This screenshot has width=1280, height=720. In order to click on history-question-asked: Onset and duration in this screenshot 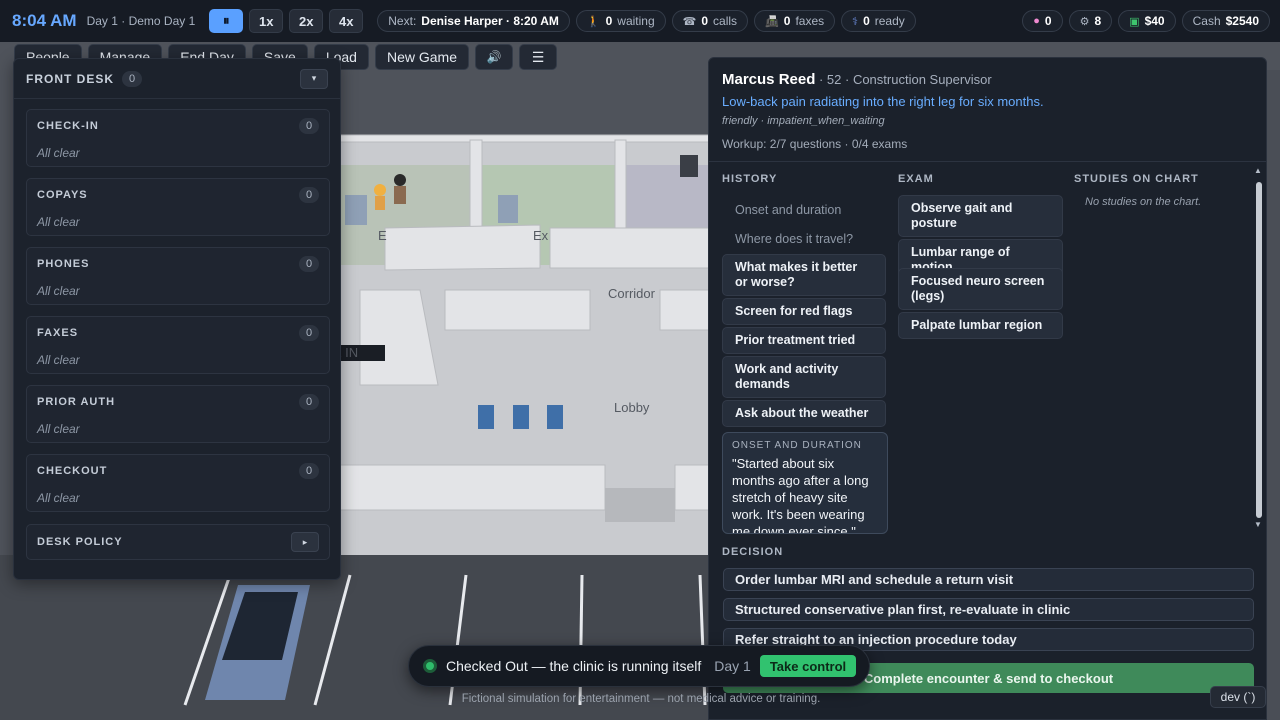, I will do `click(804, 210)`.